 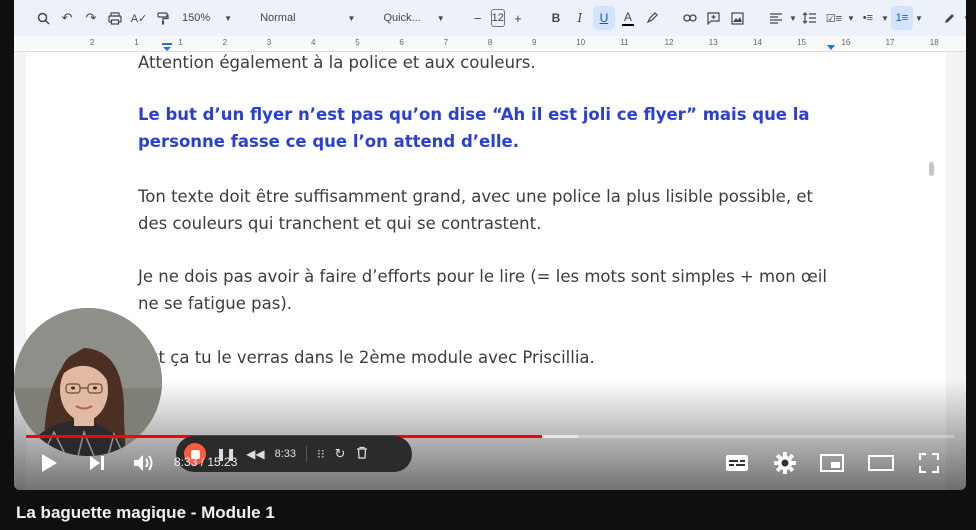 What do you see at coordinates (580, 18) in the screenshot?
I see `italic-icon: I` at bounding box center [580, 18].